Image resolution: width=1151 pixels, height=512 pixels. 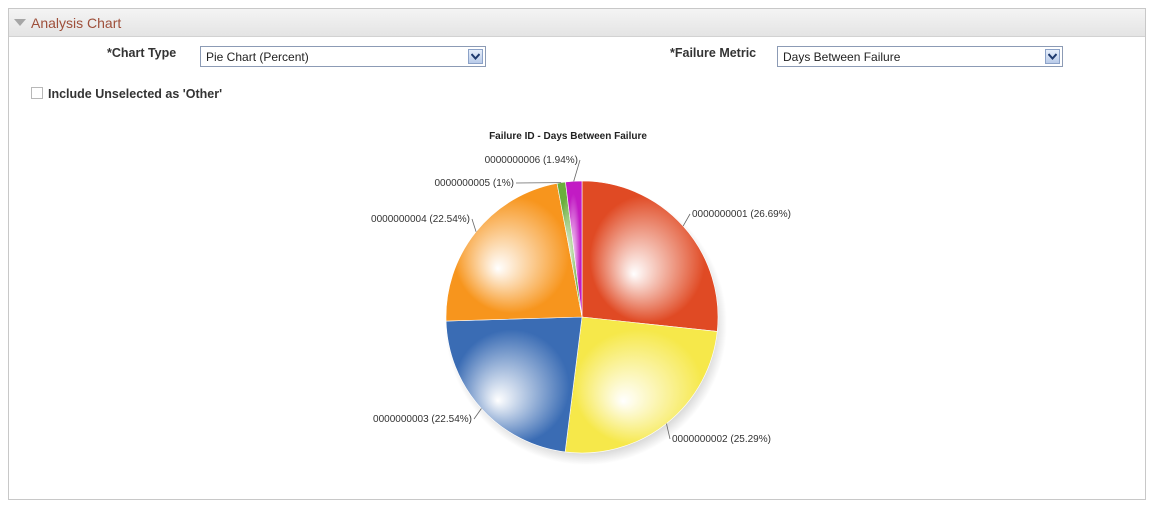 I want to click on slice-label-0000000004: 0000000004 (22.54%), so click(x=420, y=219).